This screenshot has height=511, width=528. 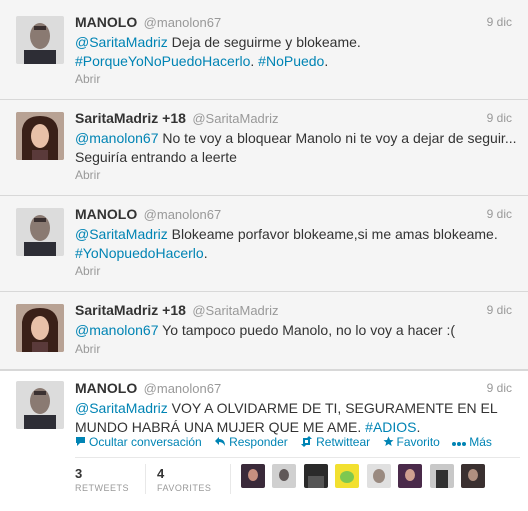 What do you see at coordinates (139, 253) in the screenshot?
I see `hashtag-link: #YoNopuedoHacerlo` at bounding box center [139, 253].